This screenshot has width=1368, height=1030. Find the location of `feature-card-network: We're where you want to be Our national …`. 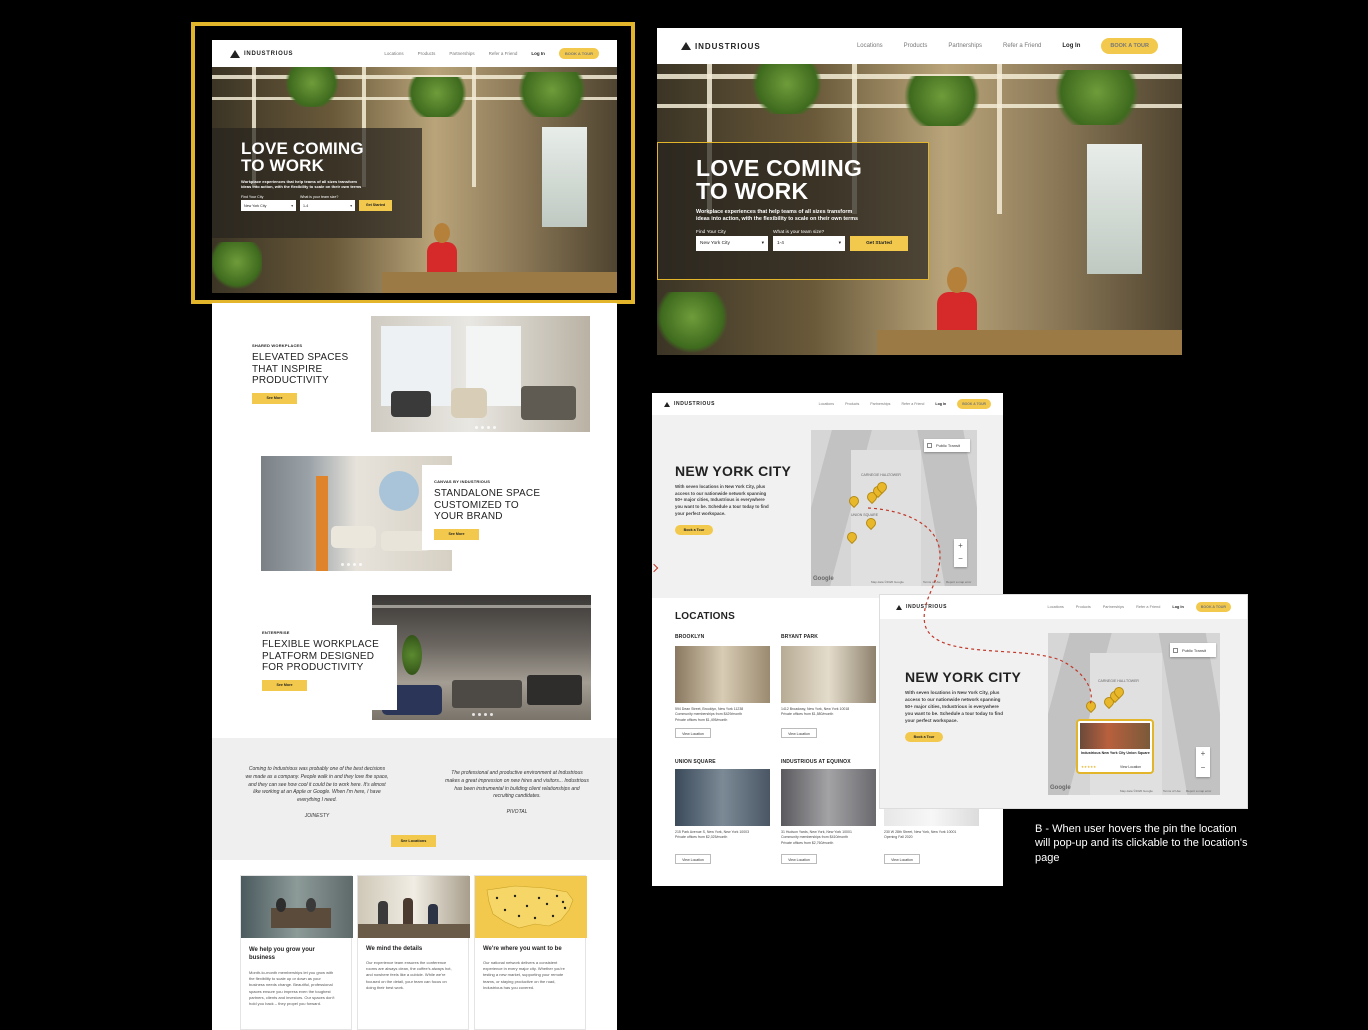

feature-card-network: We're where you want to be Our national … is located at coordinates (530, 952).